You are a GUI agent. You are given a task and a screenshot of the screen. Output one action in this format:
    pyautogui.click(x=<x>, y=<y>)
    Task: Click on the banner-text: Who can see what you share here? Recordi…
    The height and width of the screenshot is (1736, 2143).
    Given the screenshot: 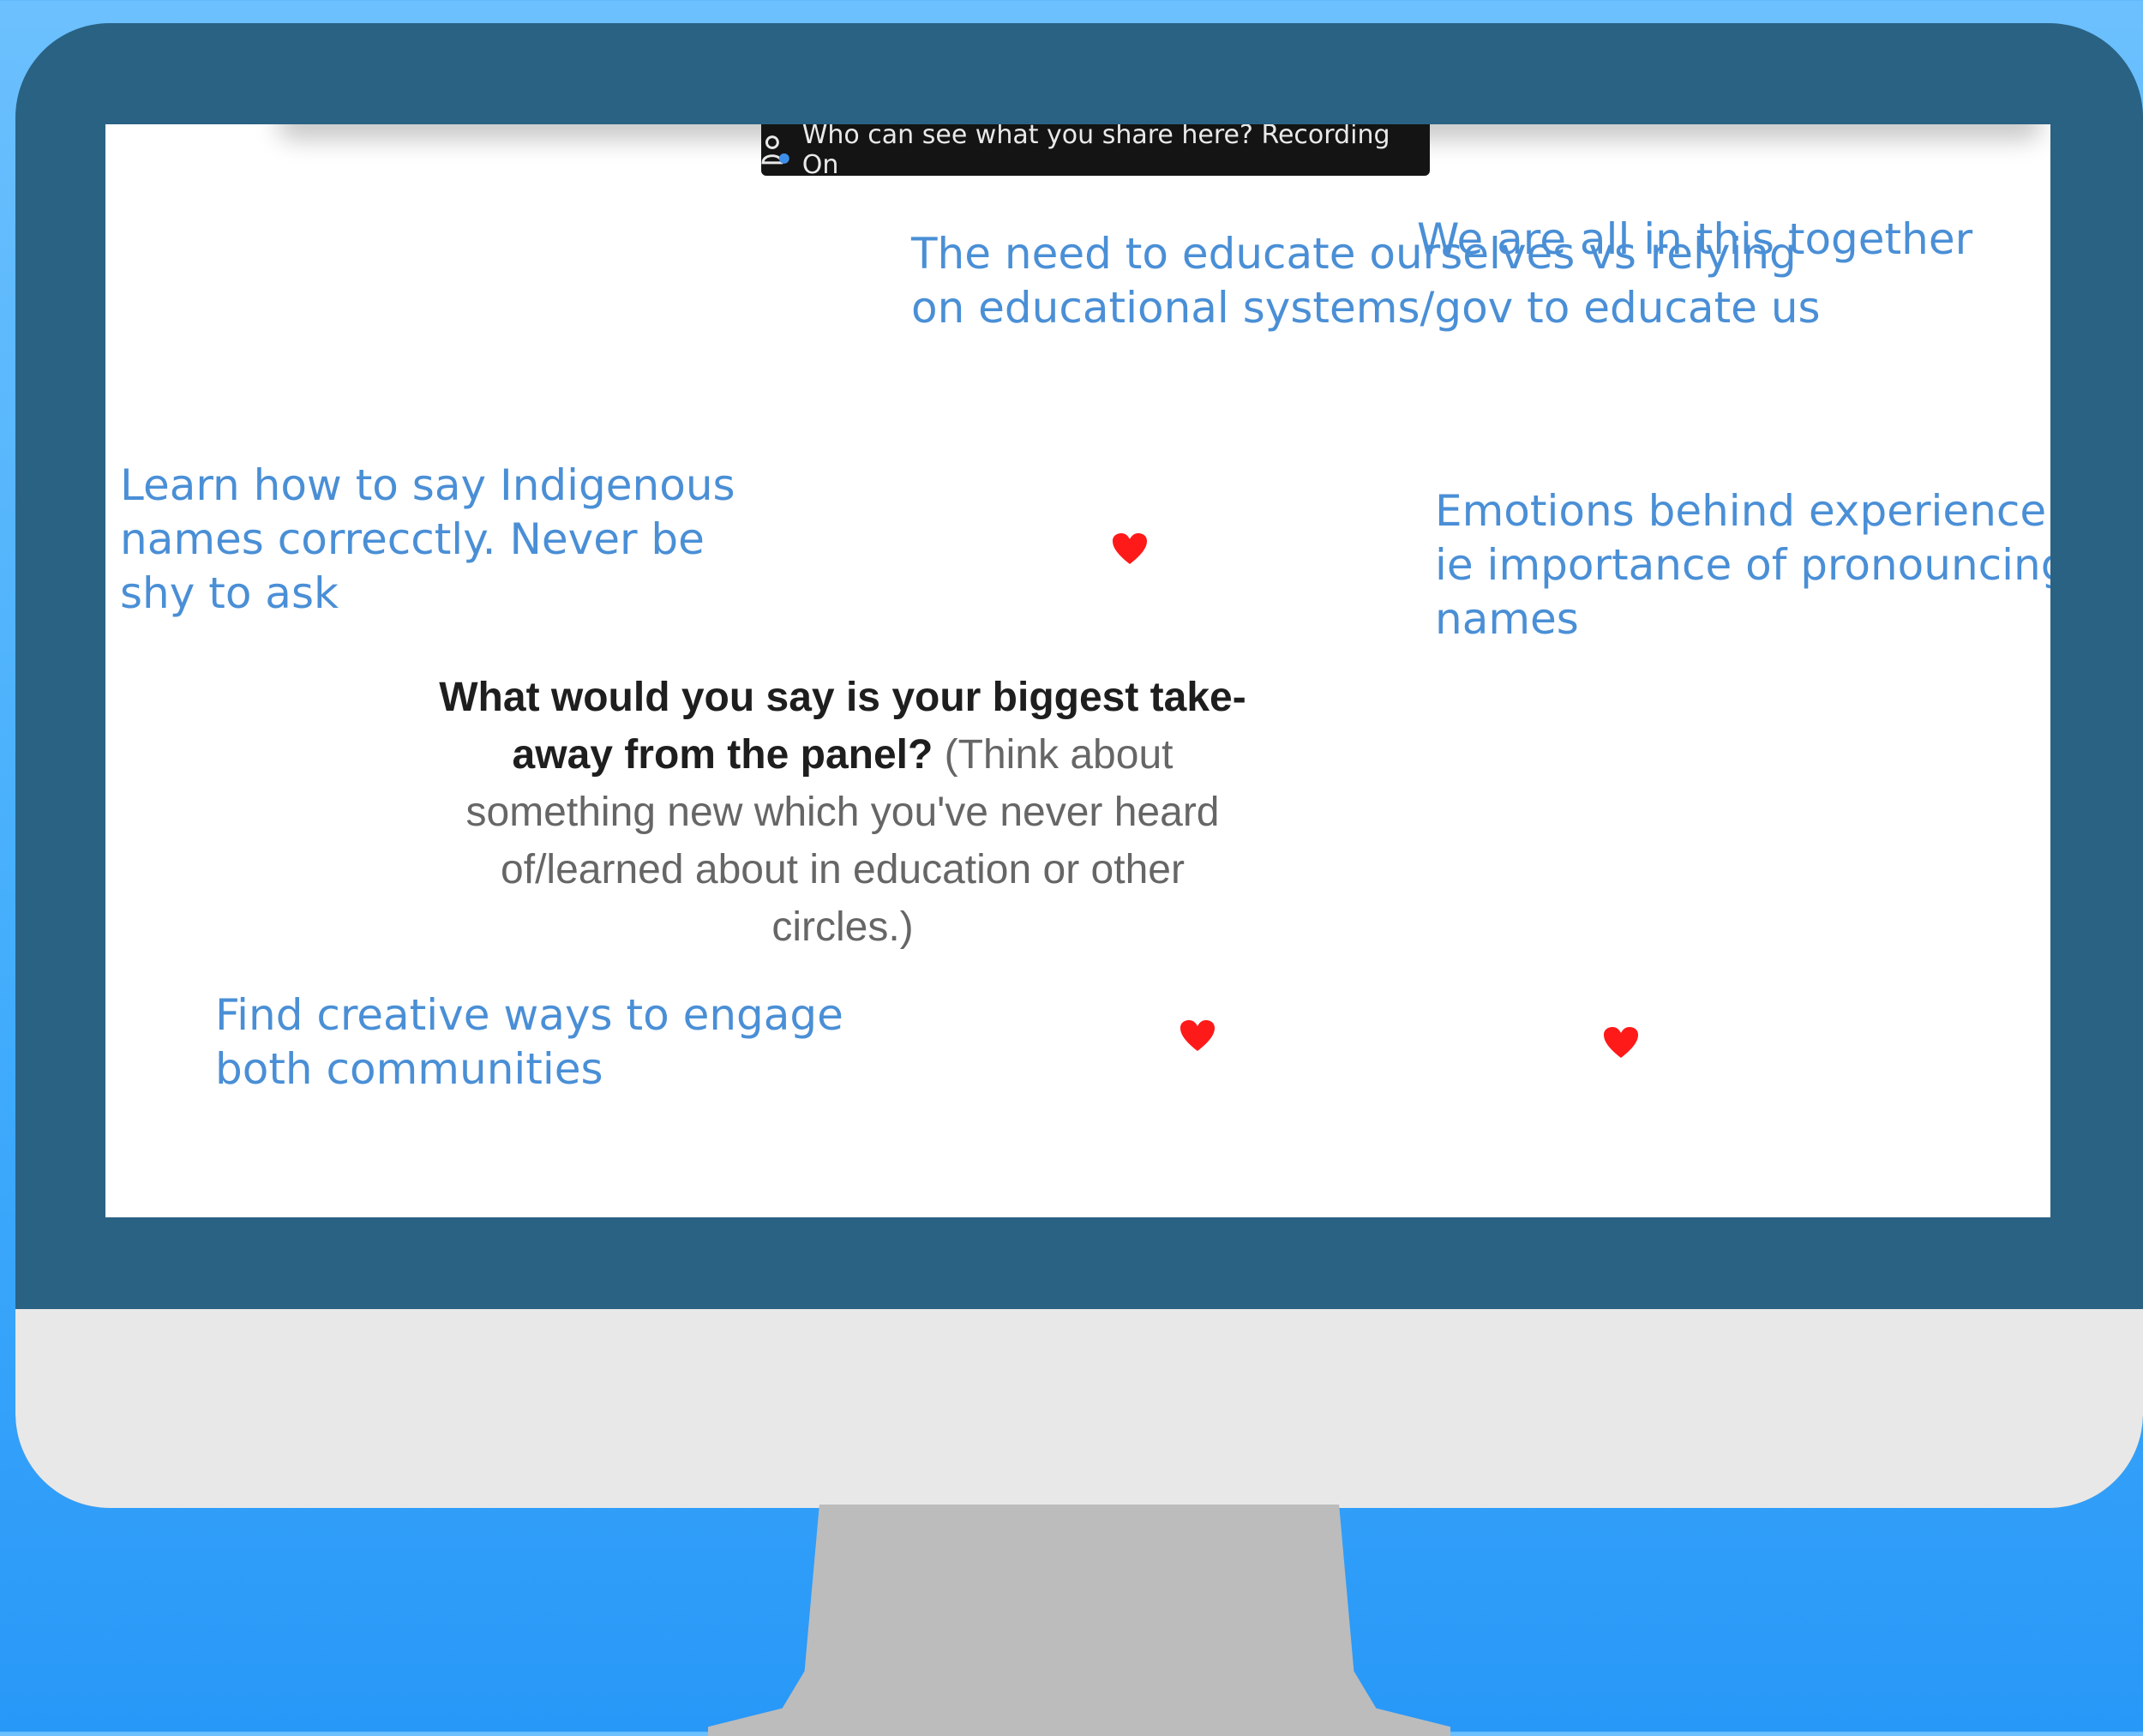 What is the action you would take?
    pyautogui.click(x=1095, y=152)
    